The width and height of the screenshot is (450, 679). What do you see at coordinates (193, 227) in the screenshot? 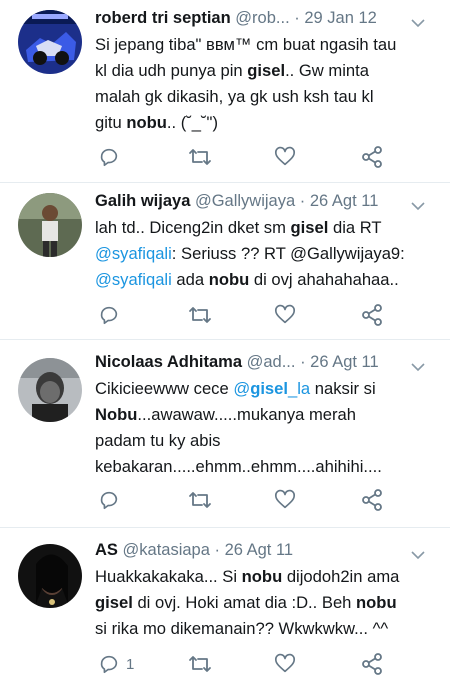
I see `text-segment: lah td.. Diceng2in dket sm` at bounding box center [193, 227].